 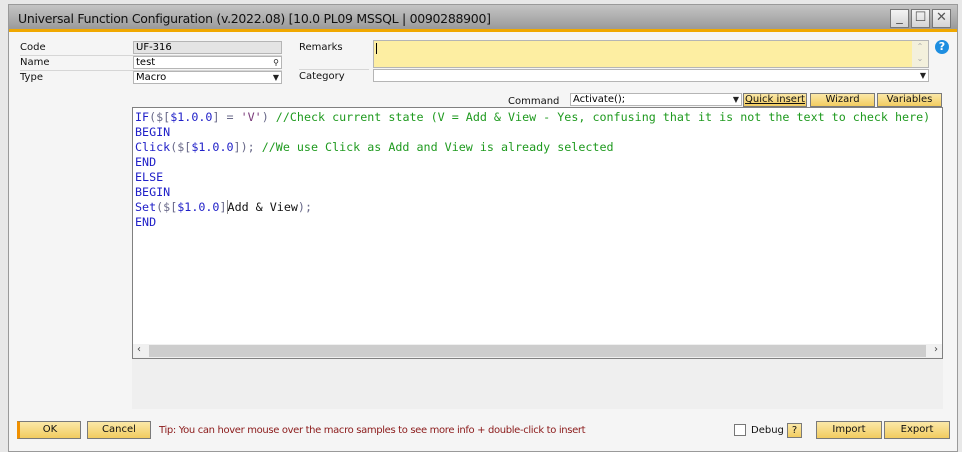 I want to click on command-select: Activate(); ▼, so click(x=656, y=99).